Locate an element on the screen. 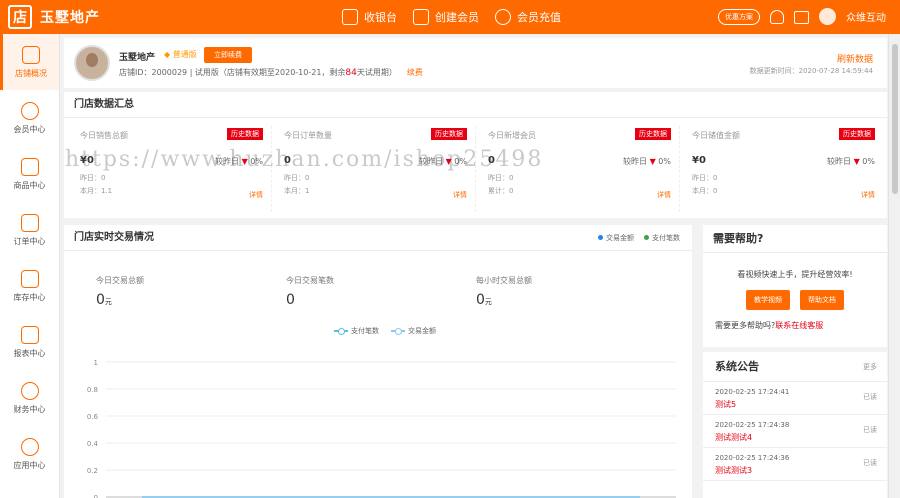 The height and width of the screenshot is (498, 900). goods-icon is located at coordinates (29, 166).